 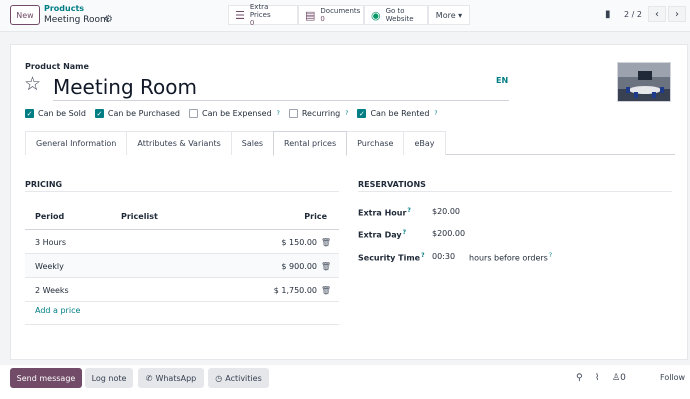 What do you see at coordinates (143, 113) in the screenshot?
I see `checkbox-label: Can be Purchased` at bounding box center [143, 113].